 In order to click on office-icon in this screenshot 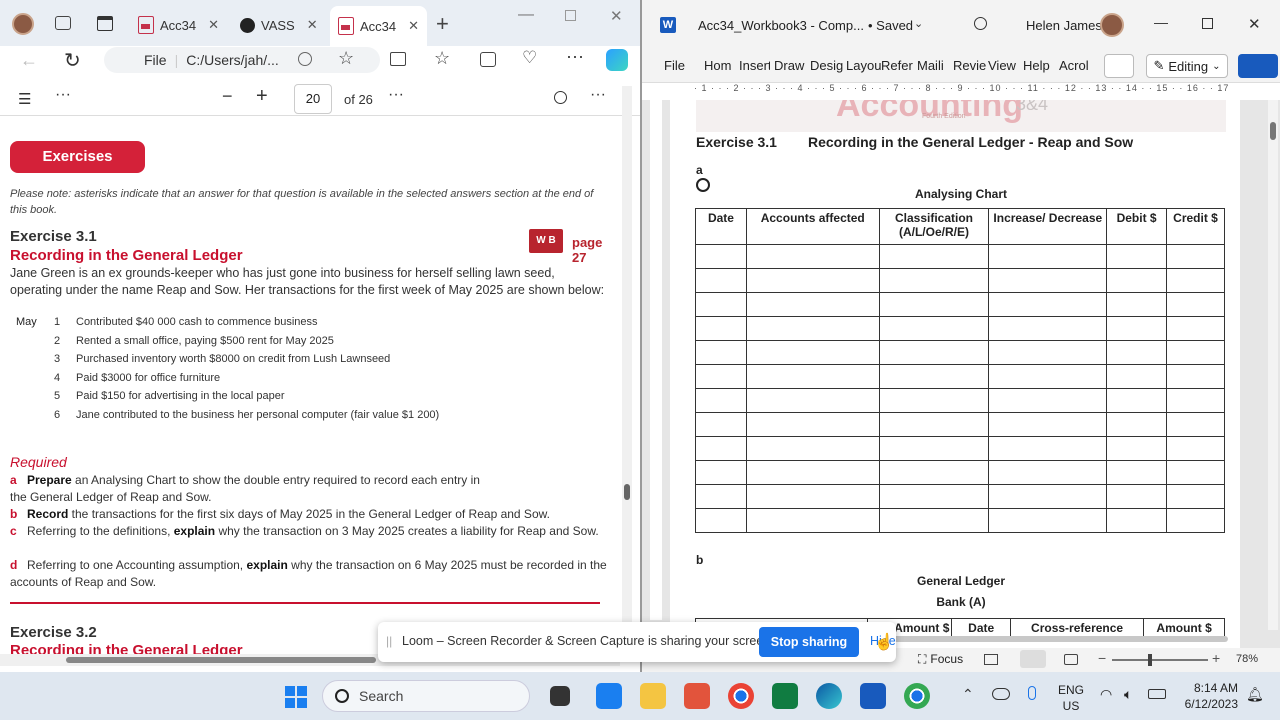, I will do `click(697, 696)`.